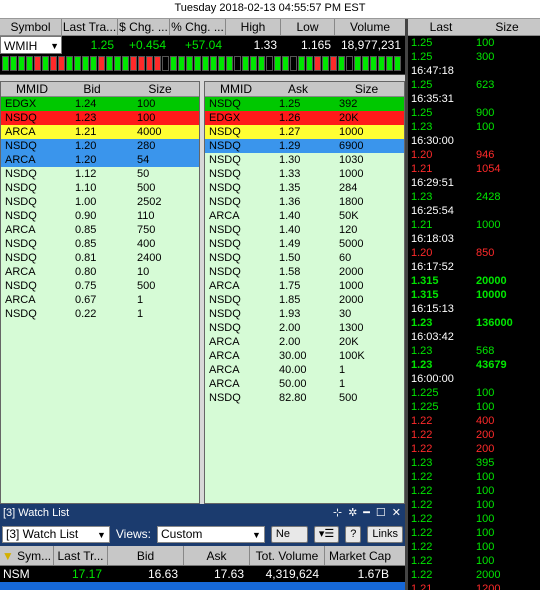  What do you see at coordinates (422, 127) in the screenshot?
I see `ts-price: 1.23` at bounding box center [422, 127].